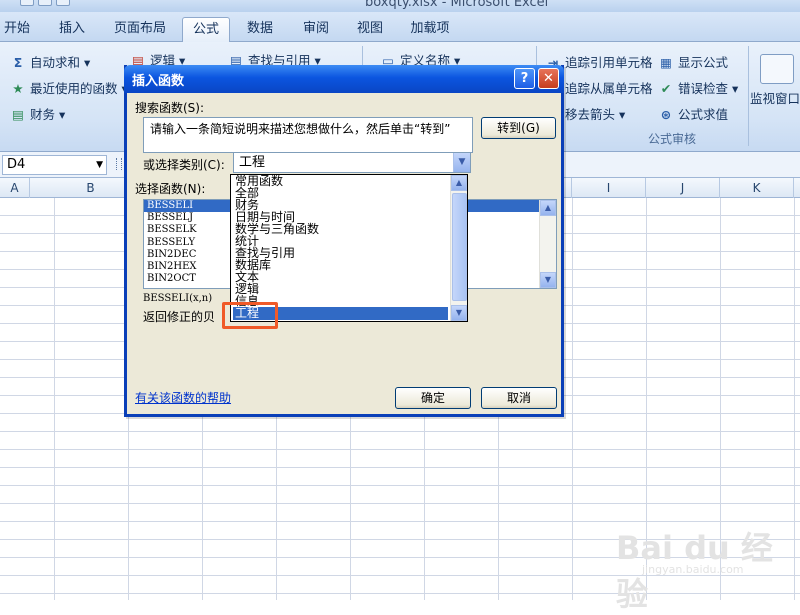 The height and width of the screenshot is (615, 800). I want to click on ribbon-tabs: 开始 插入 页面布局 公式 数据 审阅 视图 加载项, so click(400, 27).